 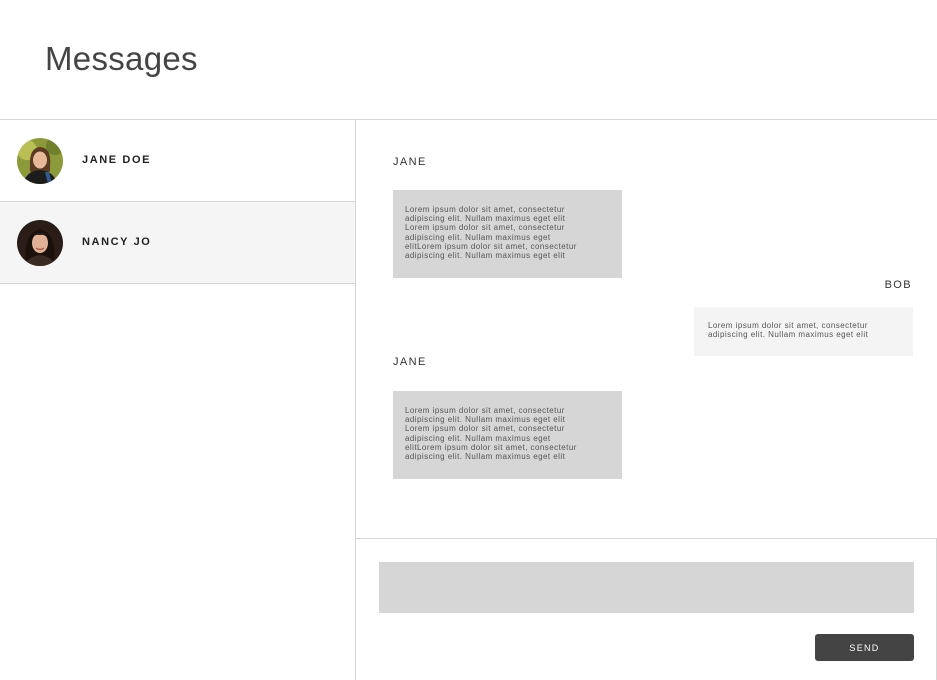 I want to click on message-composer: SEND, so click(x=646, y=609).